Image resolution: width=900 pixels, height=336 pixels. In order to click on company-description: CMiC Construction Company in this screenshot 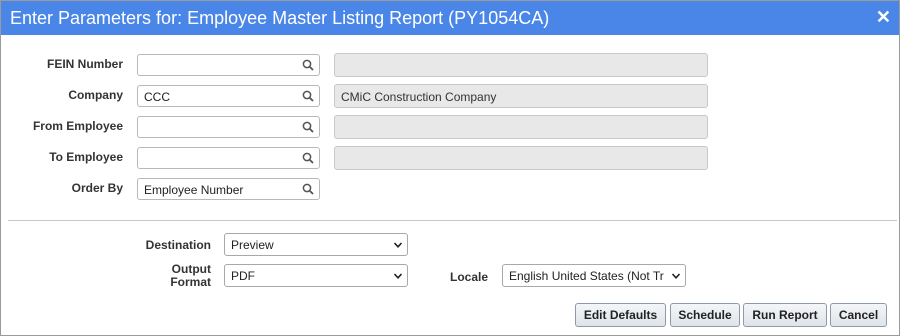, I will do `click(521, 96)`.